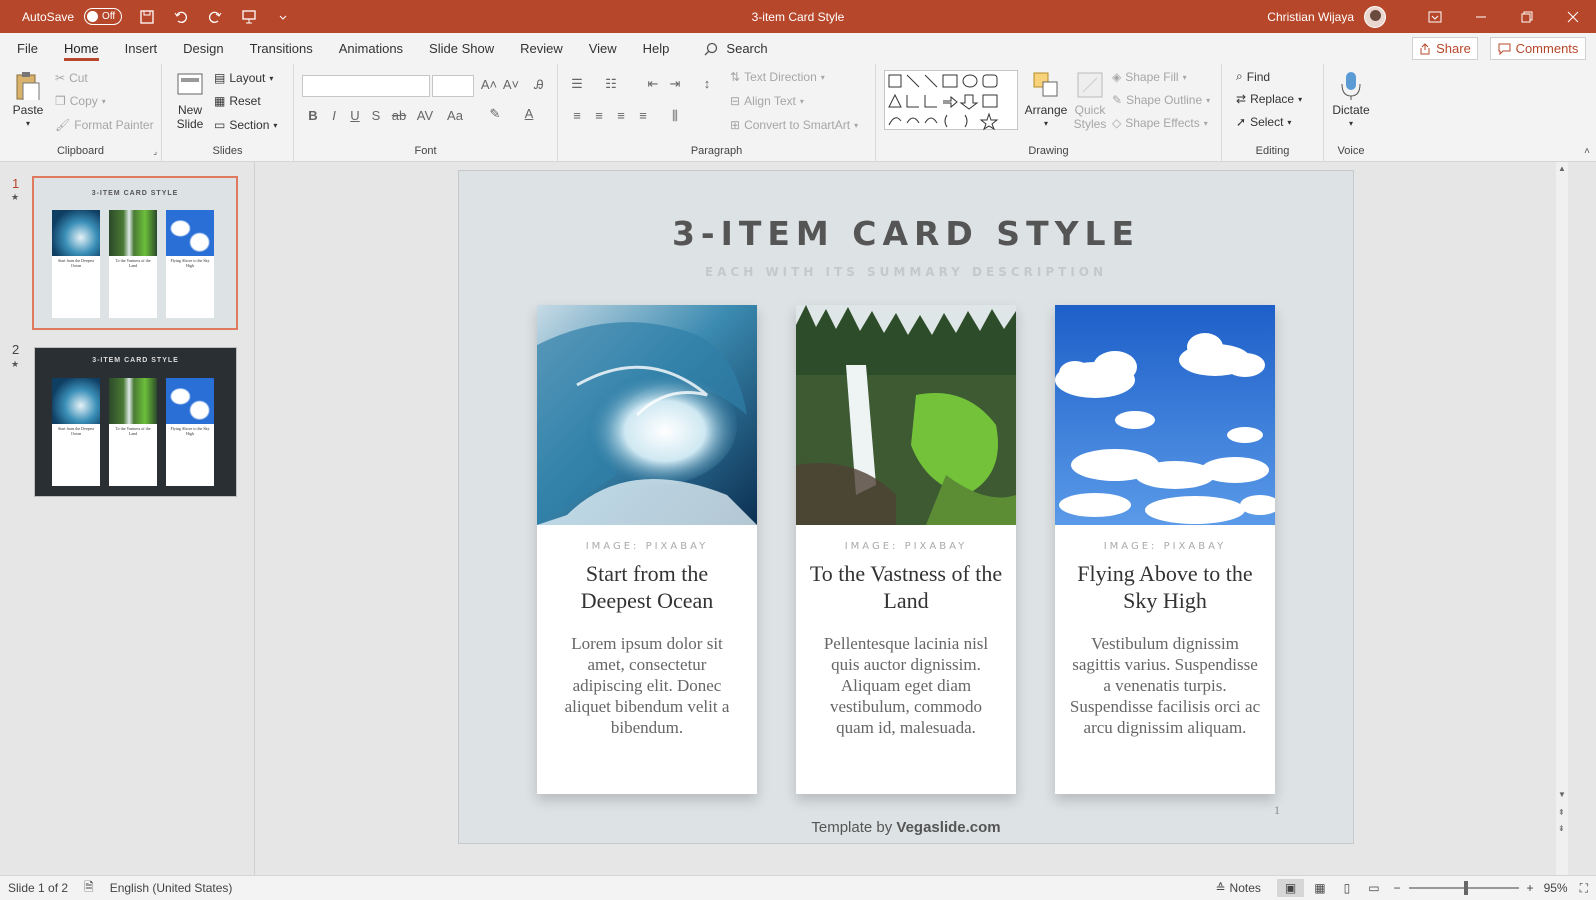 The height and width of the screenshot is (900, 1596). Describe the element at coordinates (1237, 888) in the screenshot. I see `notes-button: ≙ Notes` at that location.